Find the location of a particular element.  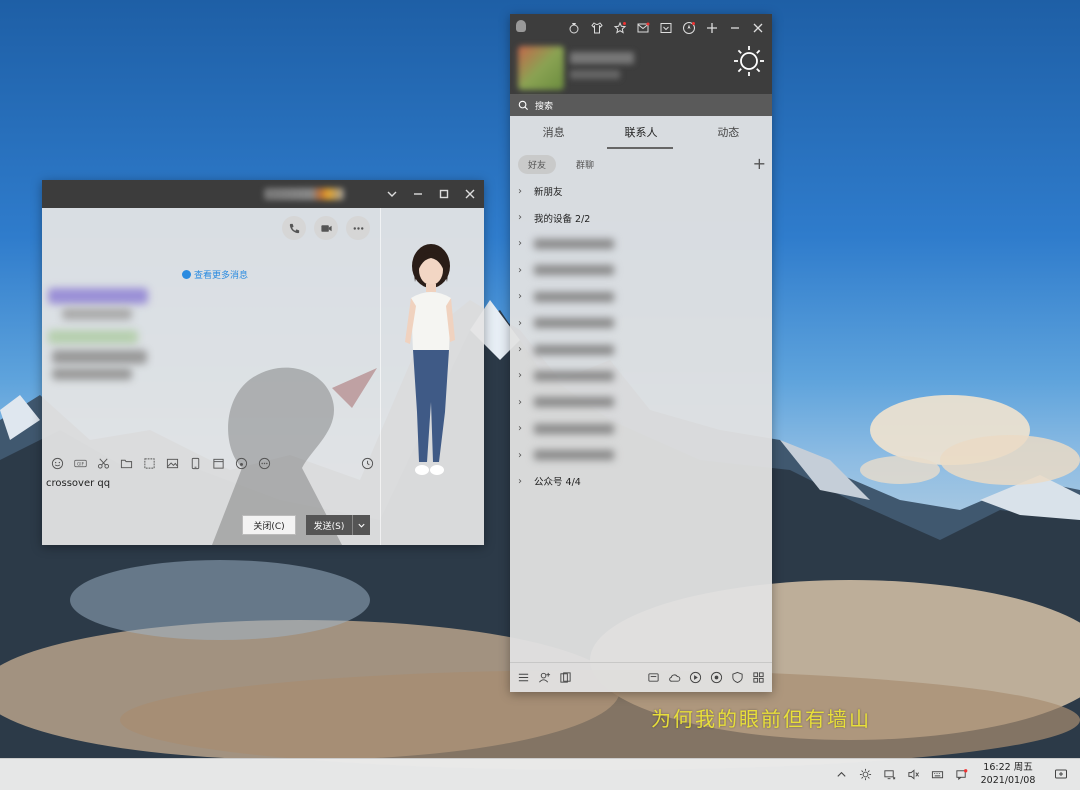

app-icon is located at coordinates (653, 677).